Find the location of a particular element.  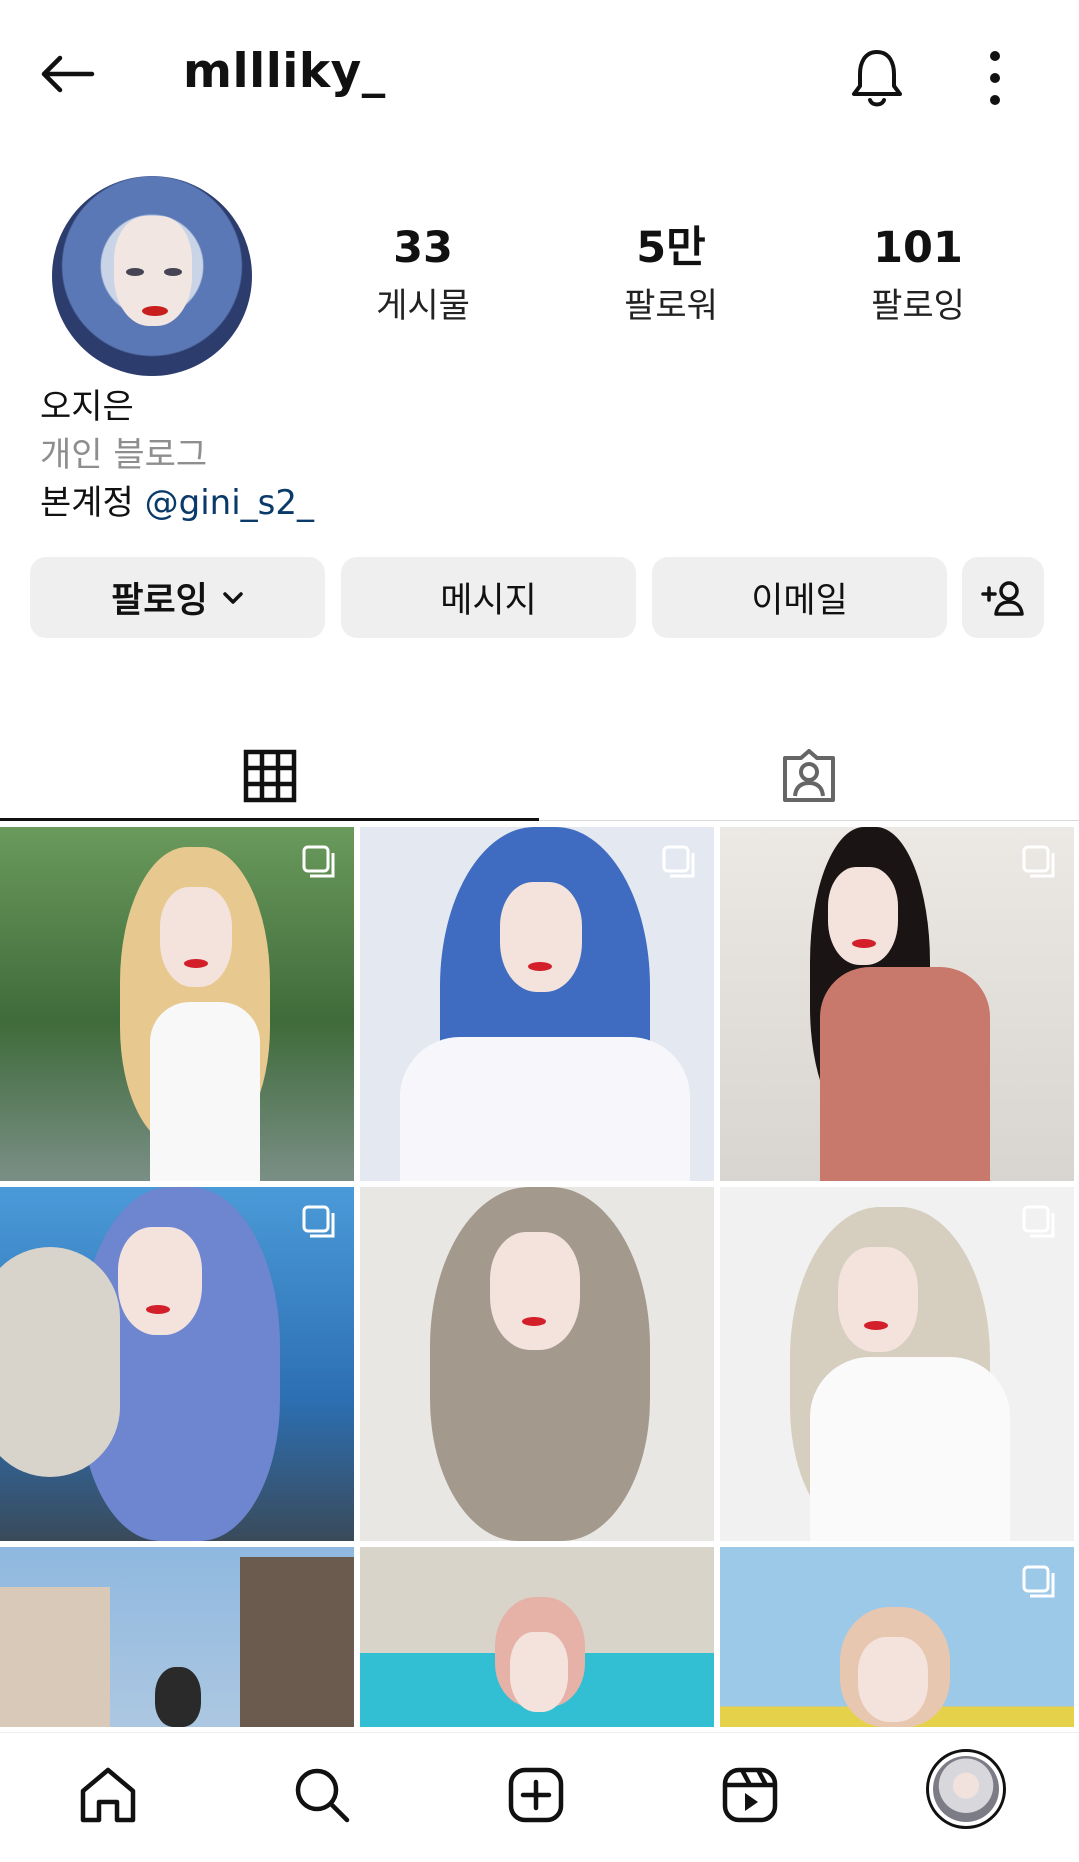

bottom-navigation is located at coordinates (539, 1797).